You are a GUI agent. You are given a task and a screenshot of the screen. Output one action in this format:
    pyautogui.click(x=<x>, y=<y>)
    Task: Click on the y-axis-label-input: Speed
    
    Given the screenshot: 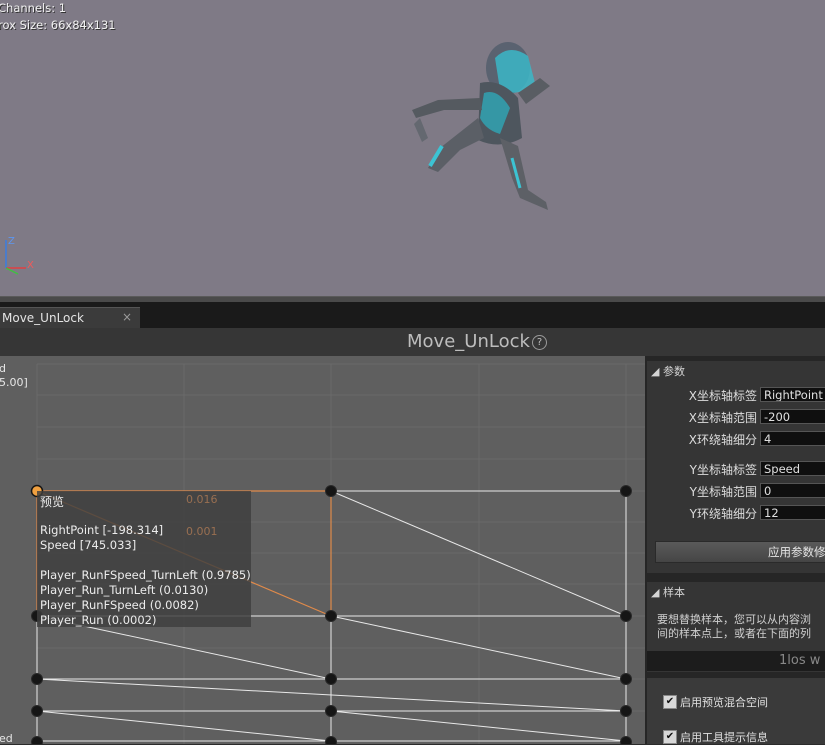 What is the action you would take?
    pyautogui.click(x=792, y=468)
    